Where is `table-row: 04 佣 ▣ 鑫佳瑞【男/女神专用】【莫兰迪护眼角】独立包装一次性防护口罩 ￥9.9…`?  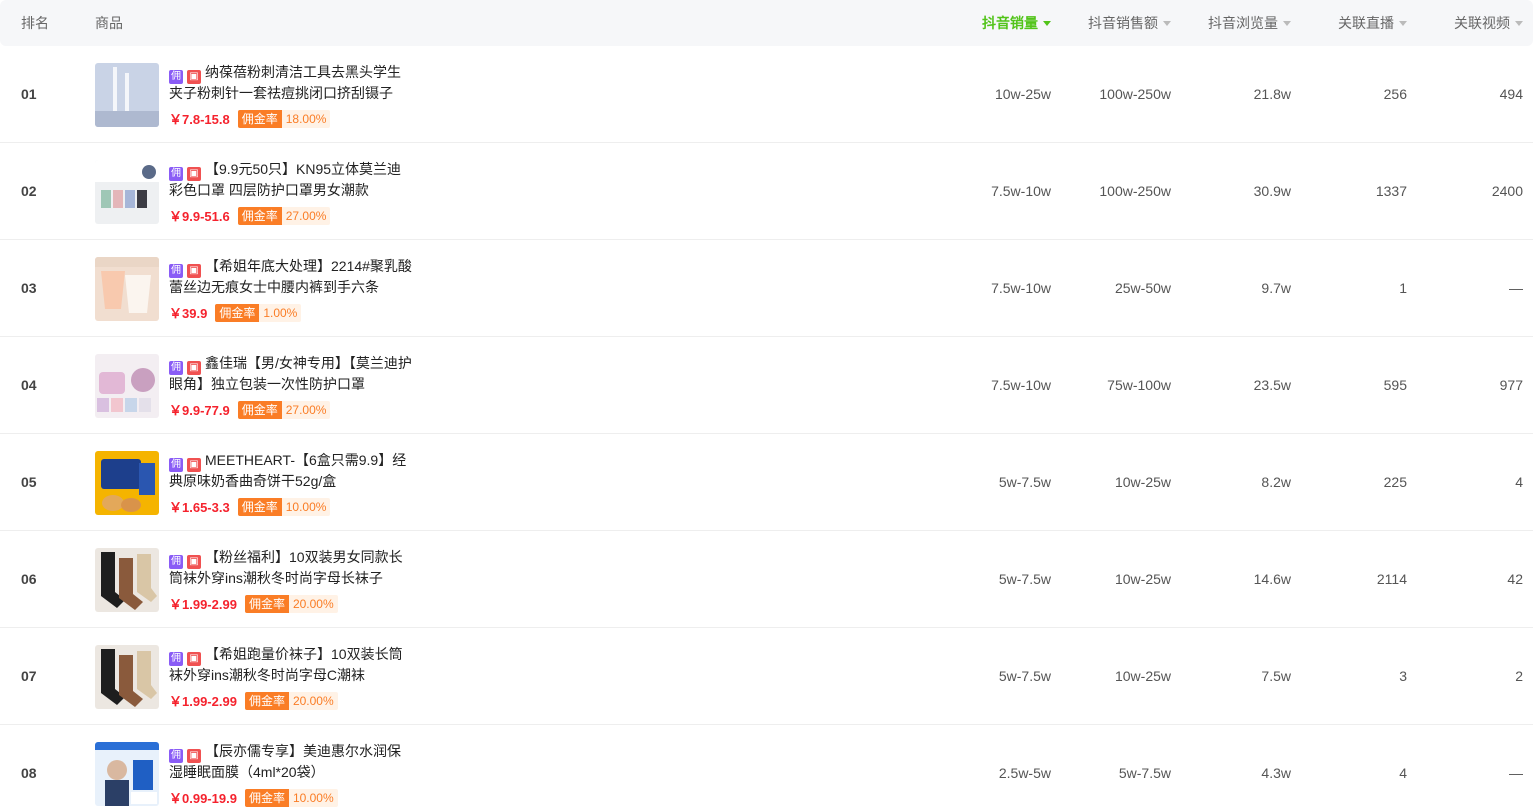
table-row: 04 佣 ▣ 鑫佳瑞【男/女神专用】【莫兰迪护眼角】独立包装一次性防护口罩 ￥9.9… is located at coordinates (766, 385).